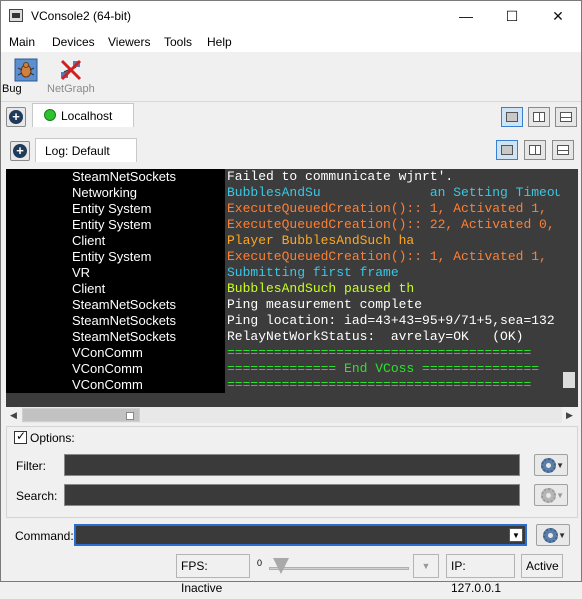  I want to click on layout-vertical-split-icon, so click(539, 117).